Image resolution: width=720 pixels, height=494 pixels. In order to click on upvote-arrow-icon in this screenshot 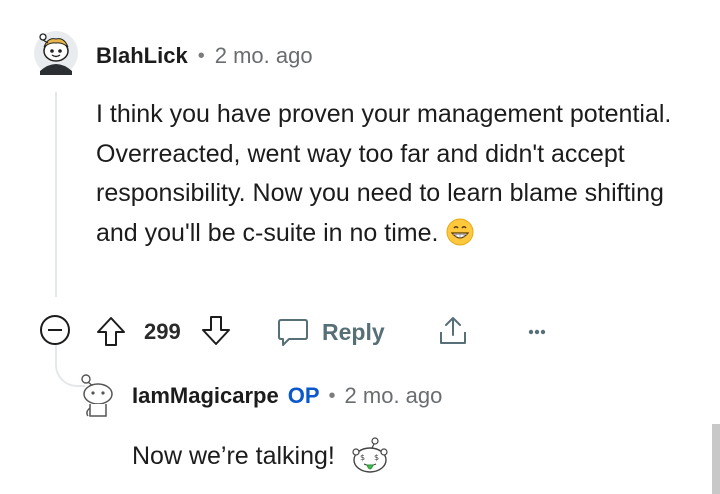, I will do `click(111, 331)`.